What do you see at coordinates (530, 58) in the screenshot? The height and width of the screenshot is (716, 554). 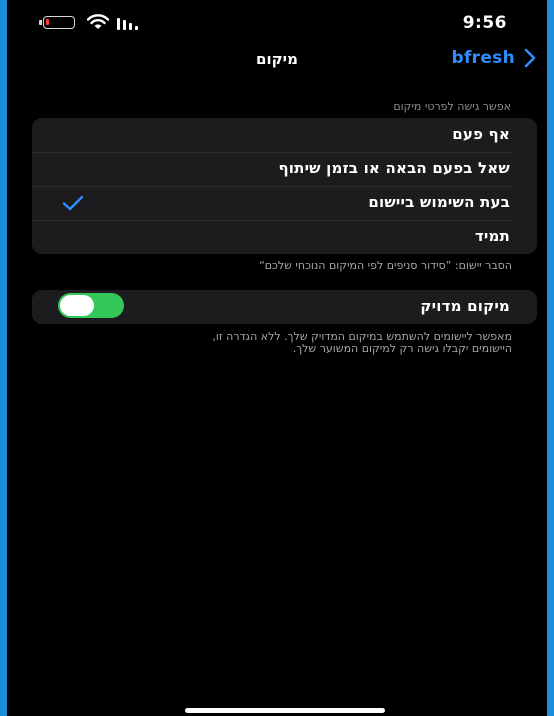 I see `chevron-right-icon` at bounding box center [530, 58].